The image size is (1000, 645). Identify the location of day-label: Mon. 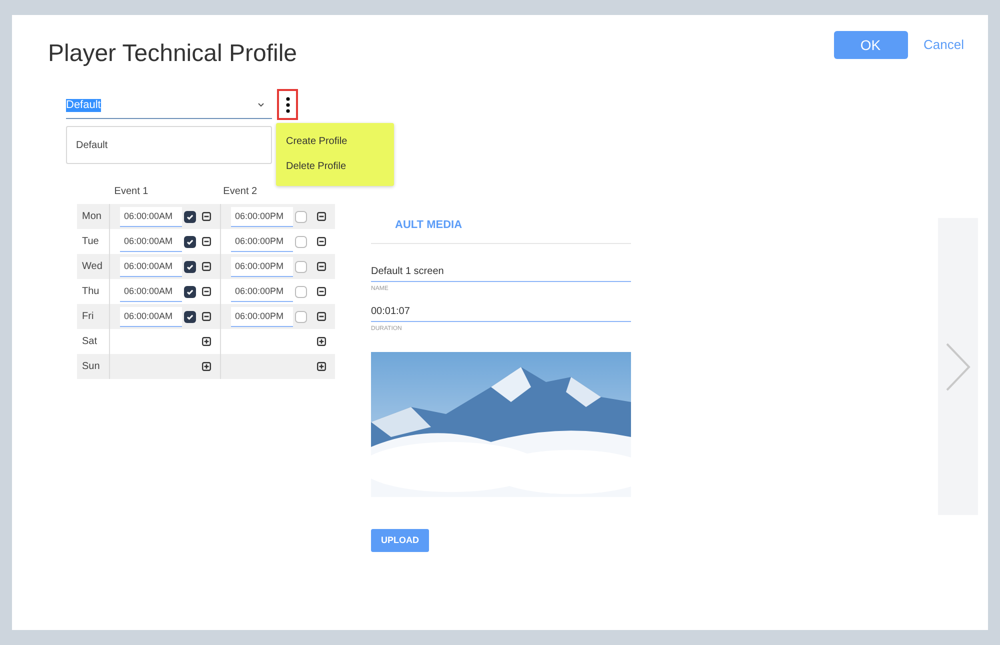
(92, 217).